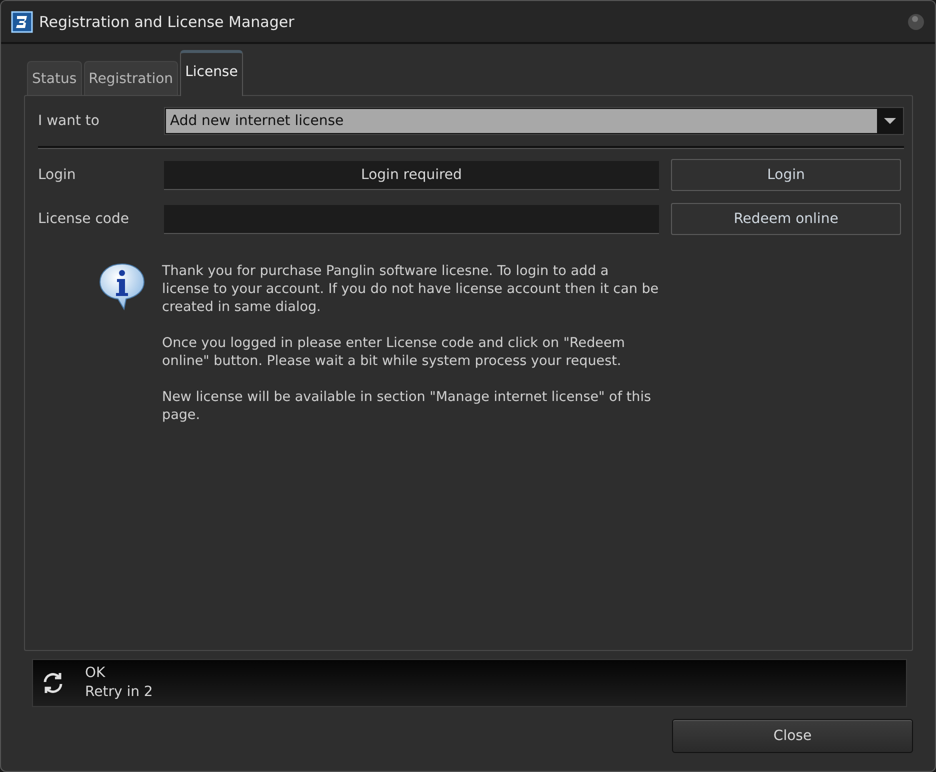 This screenshot has height=772, width=936. Describe the element at coordinates (53, 683) in the screenshot. I see `refresh-icon` at that location.